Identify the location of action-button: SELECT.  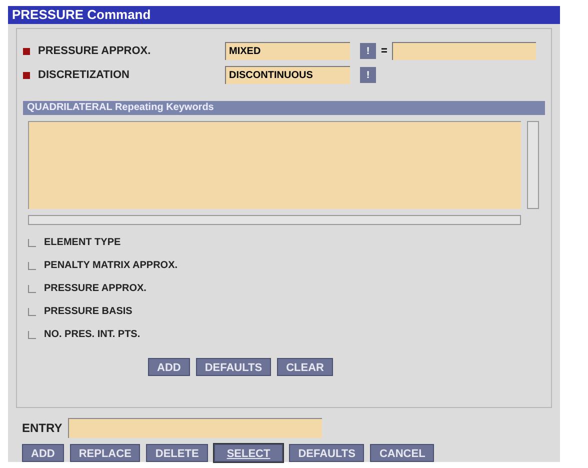
(249, 453).